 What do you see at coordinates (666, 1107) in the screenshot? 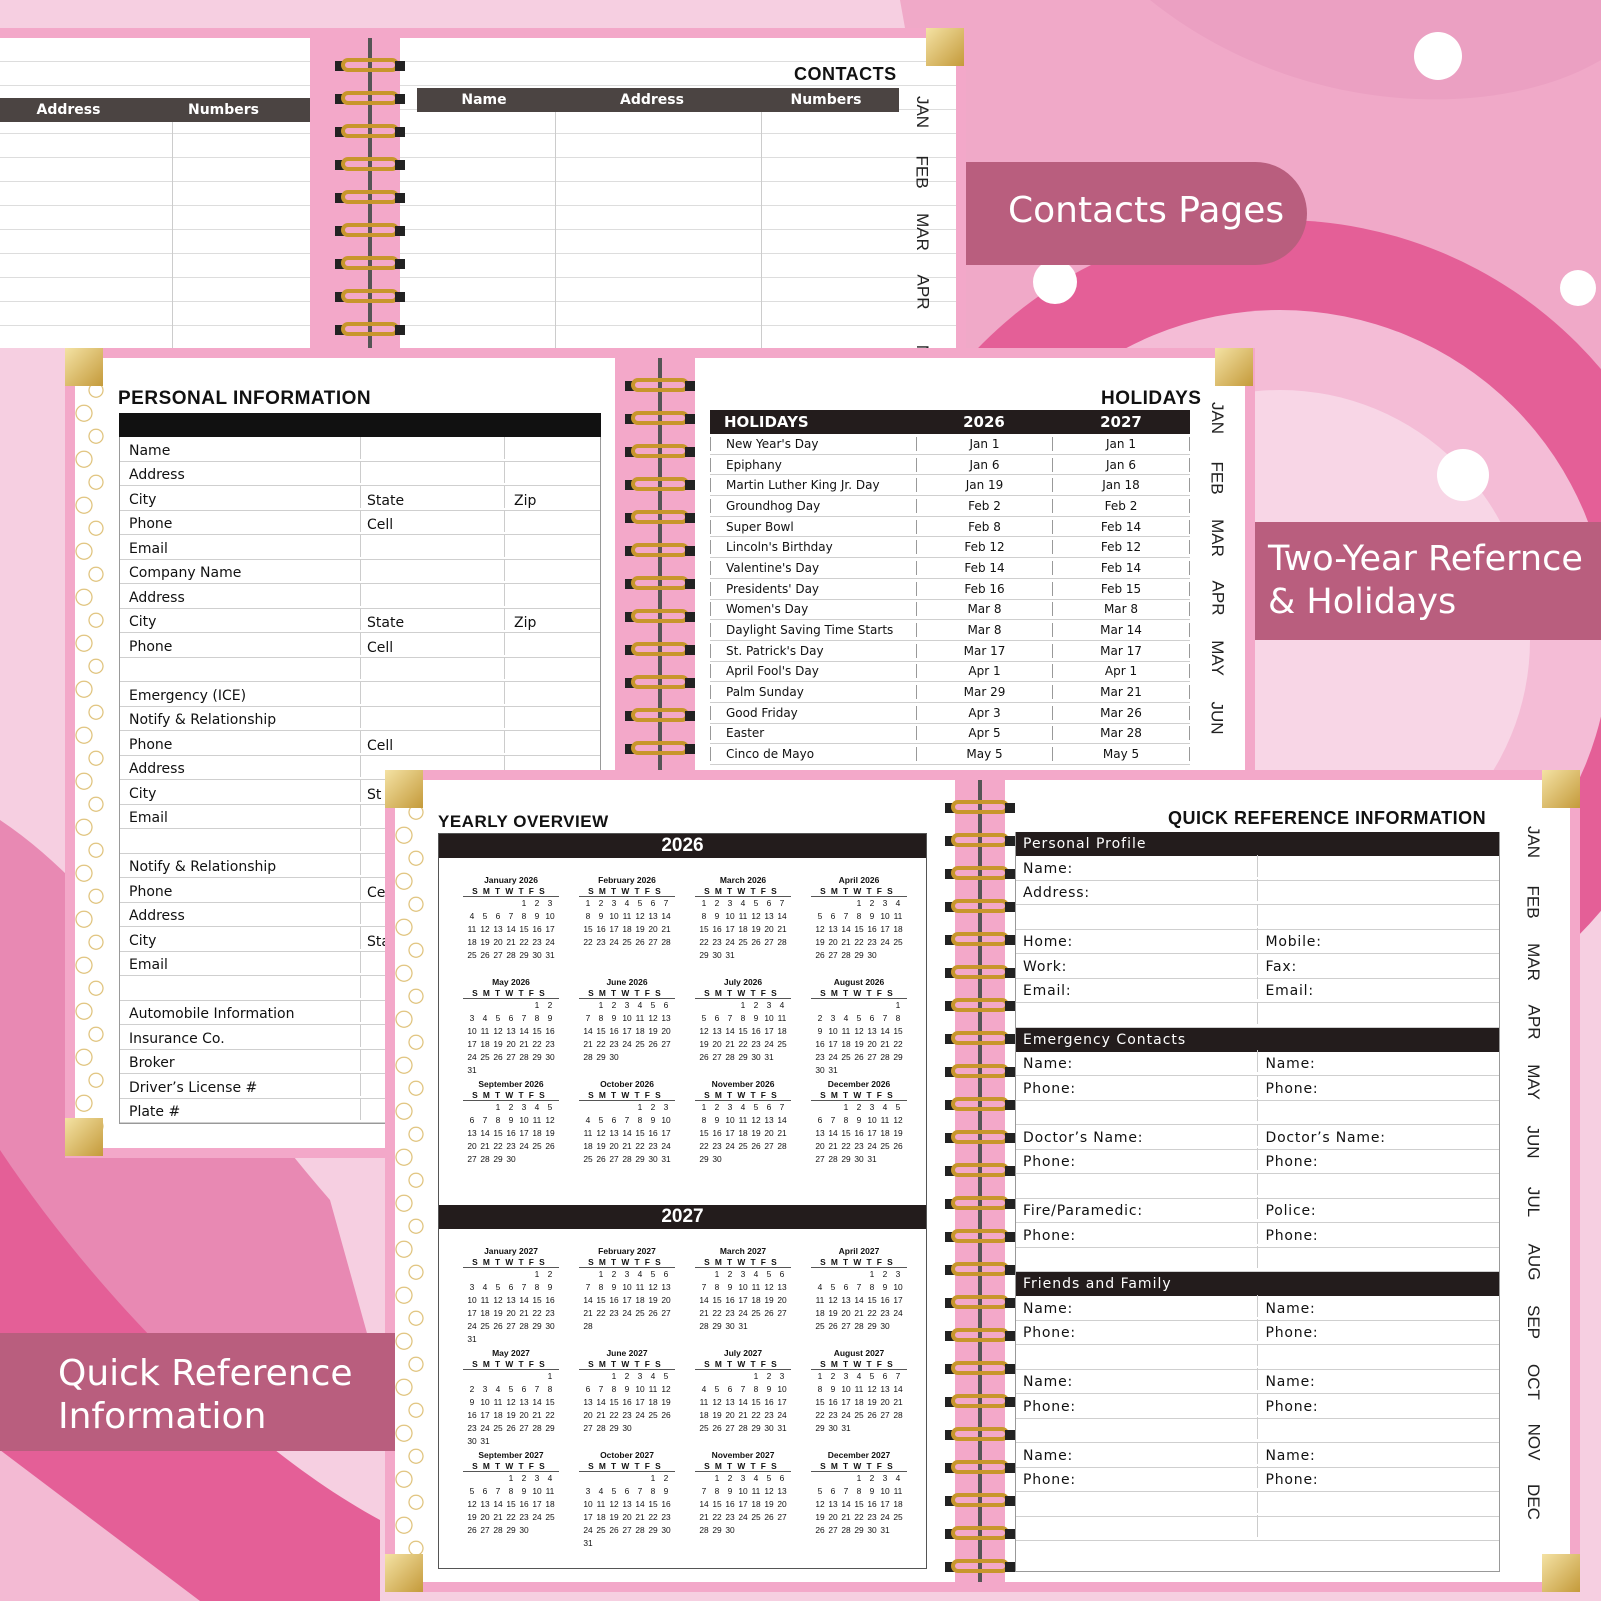
I see `day: 3` at bounding box center [666, 1107].